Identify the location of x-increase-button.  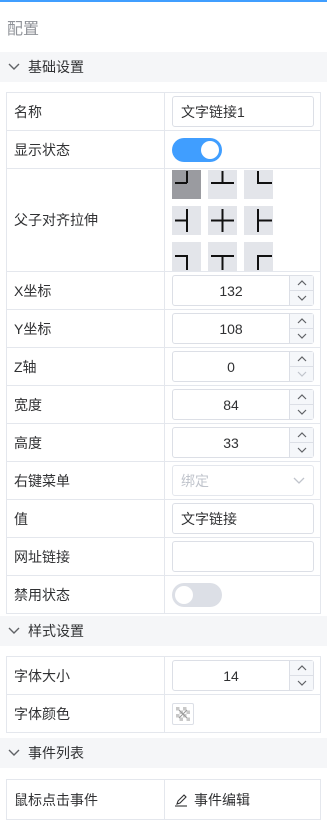
(301, 283).